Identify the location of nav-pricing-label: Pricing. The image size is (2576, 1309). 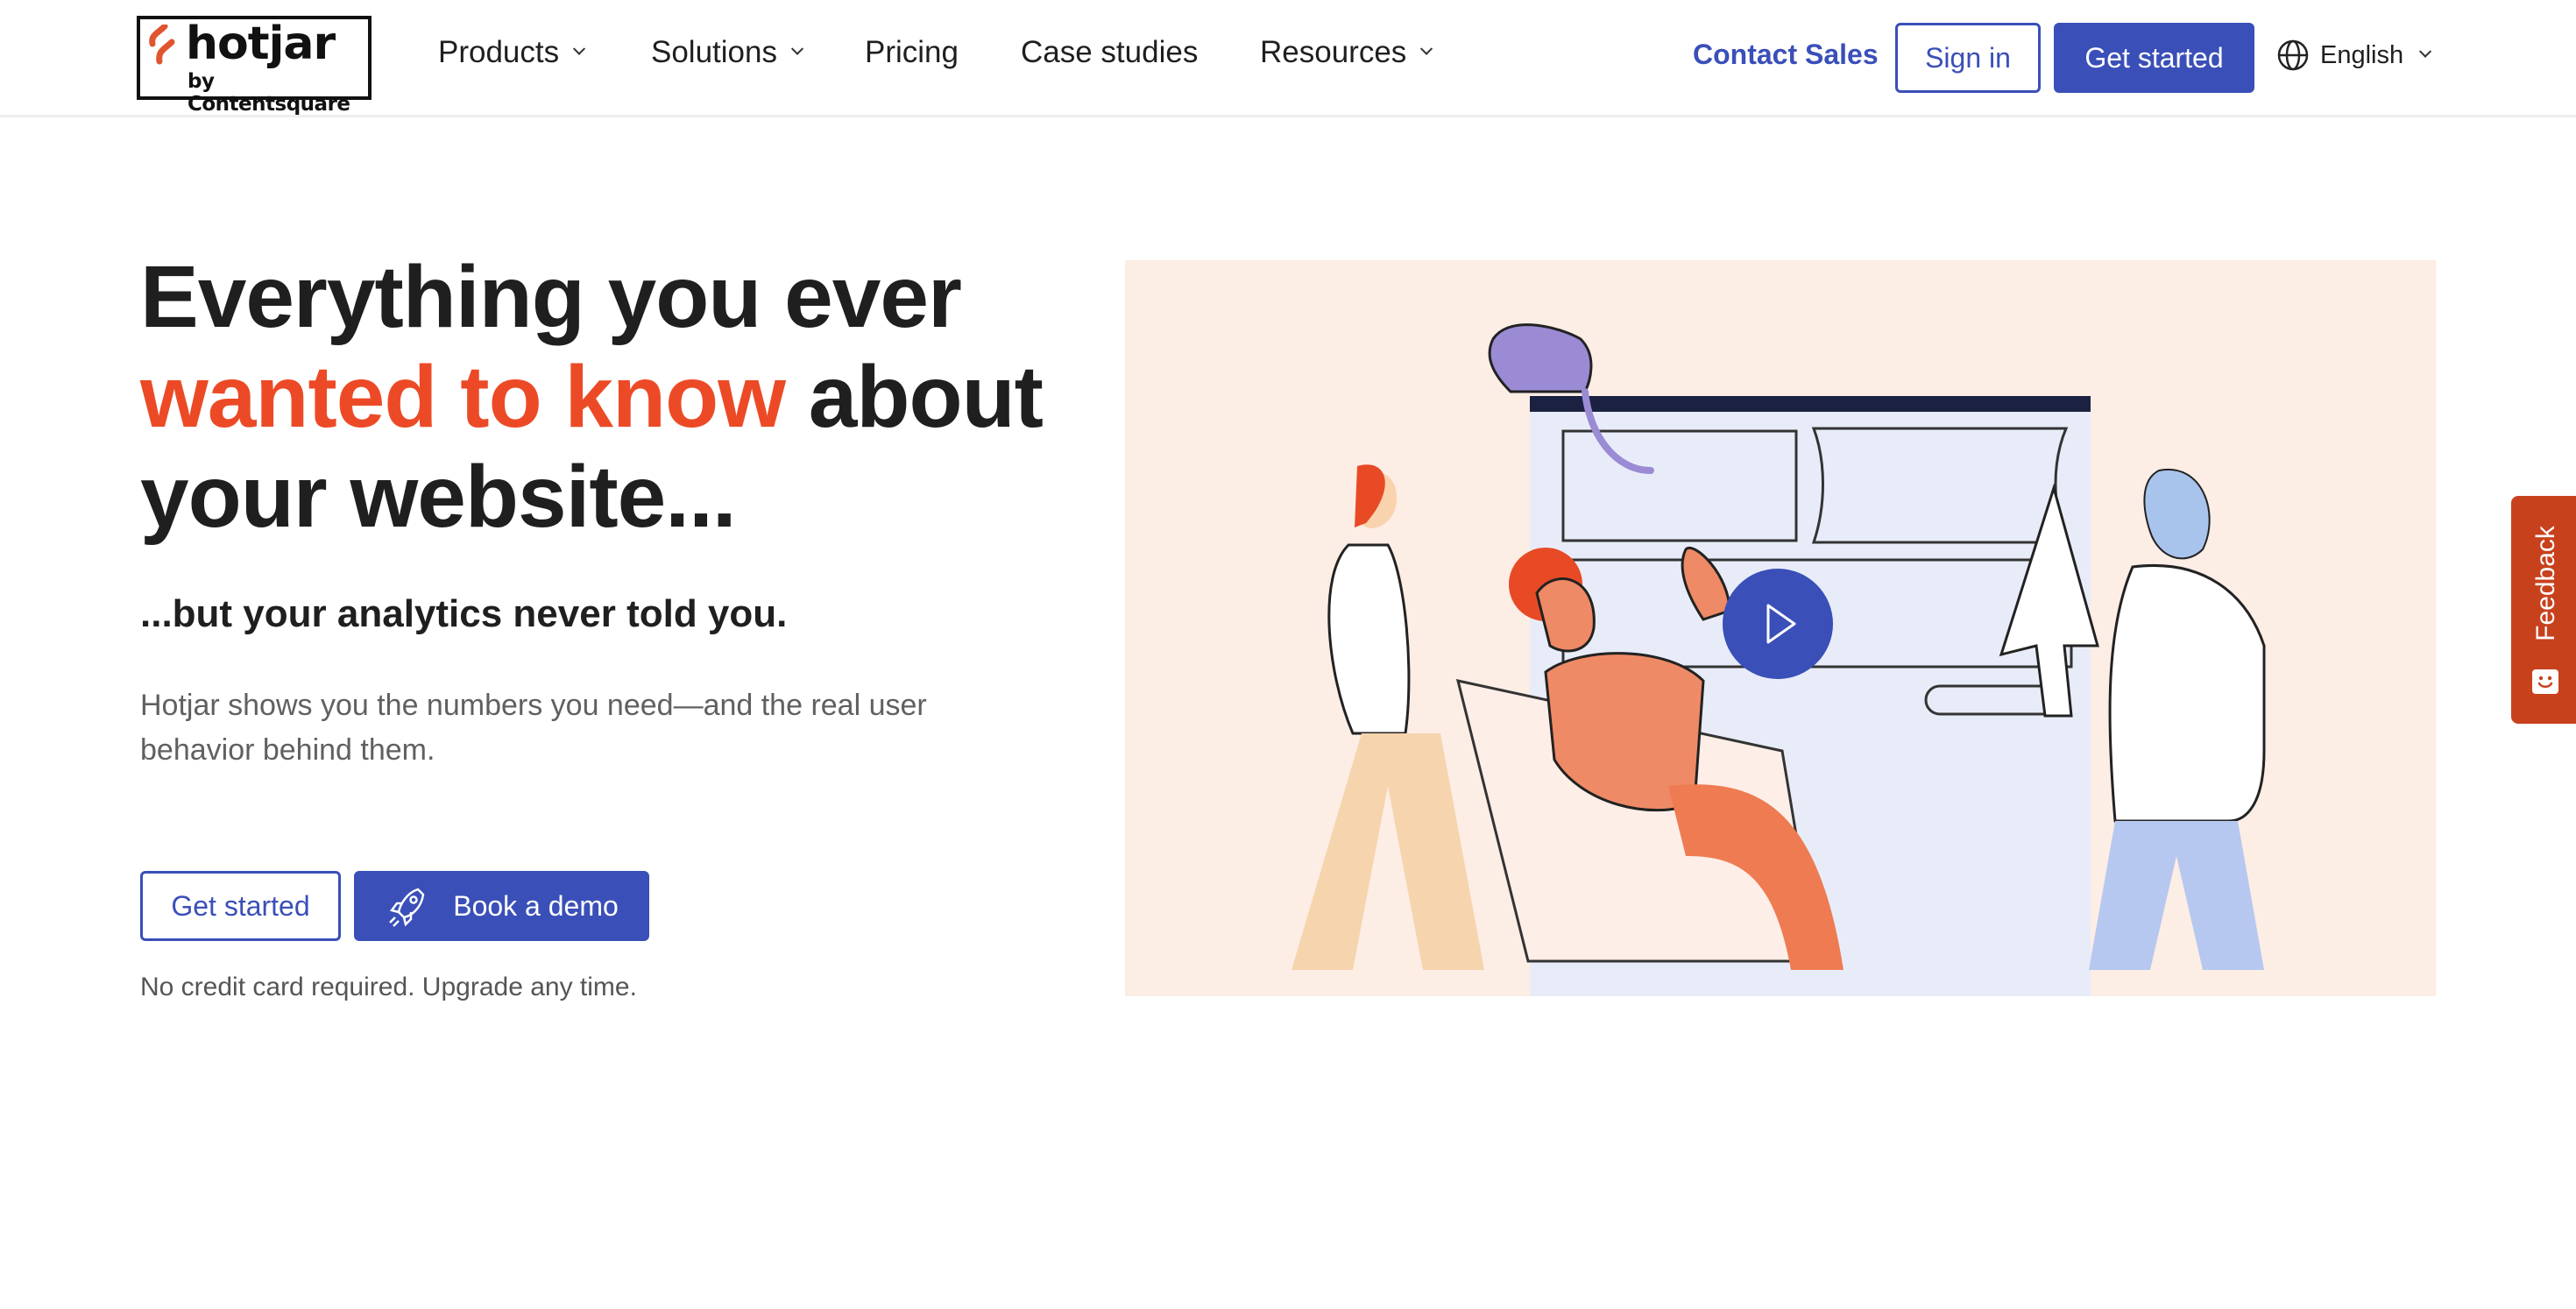
(912, 52).